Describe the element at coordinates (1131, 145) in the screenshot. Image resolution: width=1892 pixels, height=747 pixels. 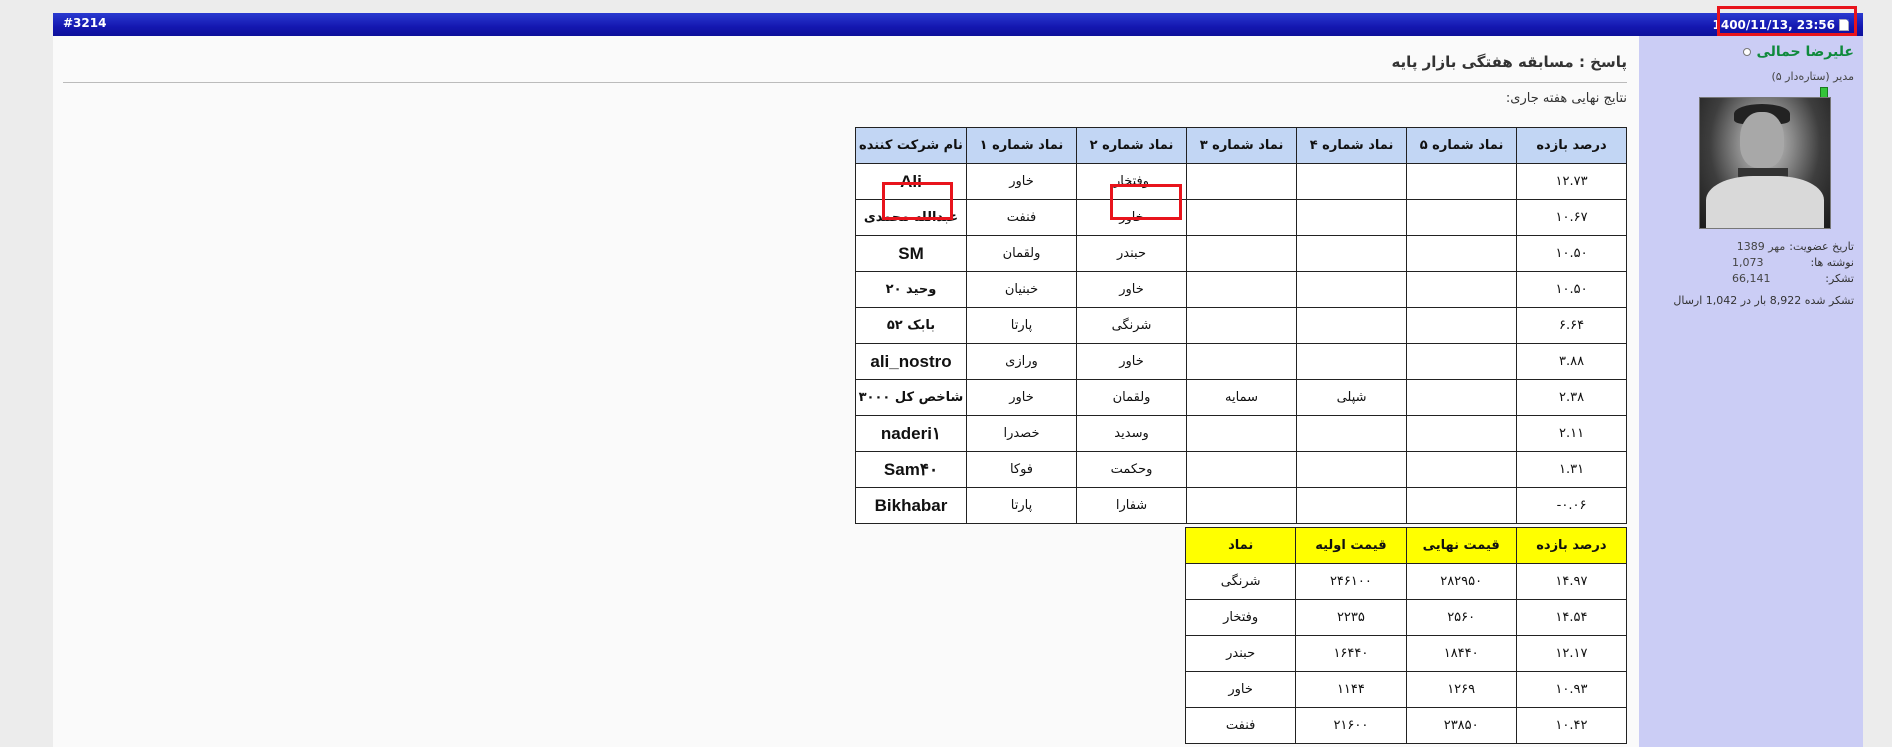
I see `results-table-header-cell: نماد شماره ۲` at that location.